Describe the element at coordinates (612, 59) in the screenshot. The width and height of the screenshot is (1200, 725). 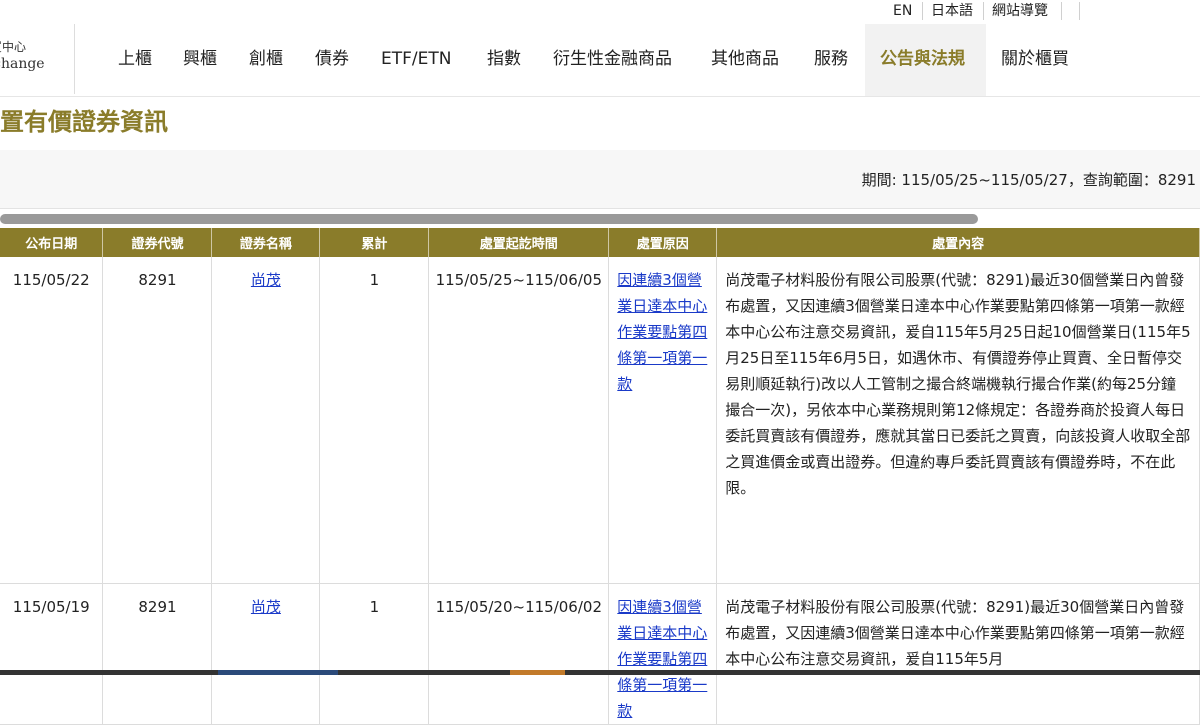
I see `nav-item-derivatives: 衍生性金融商品` at that location.